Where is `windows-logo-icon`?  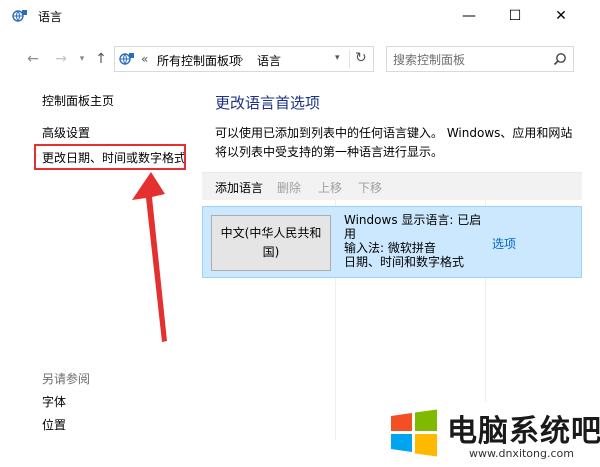 windows-logo-icon is located at coordinates (414, 433).